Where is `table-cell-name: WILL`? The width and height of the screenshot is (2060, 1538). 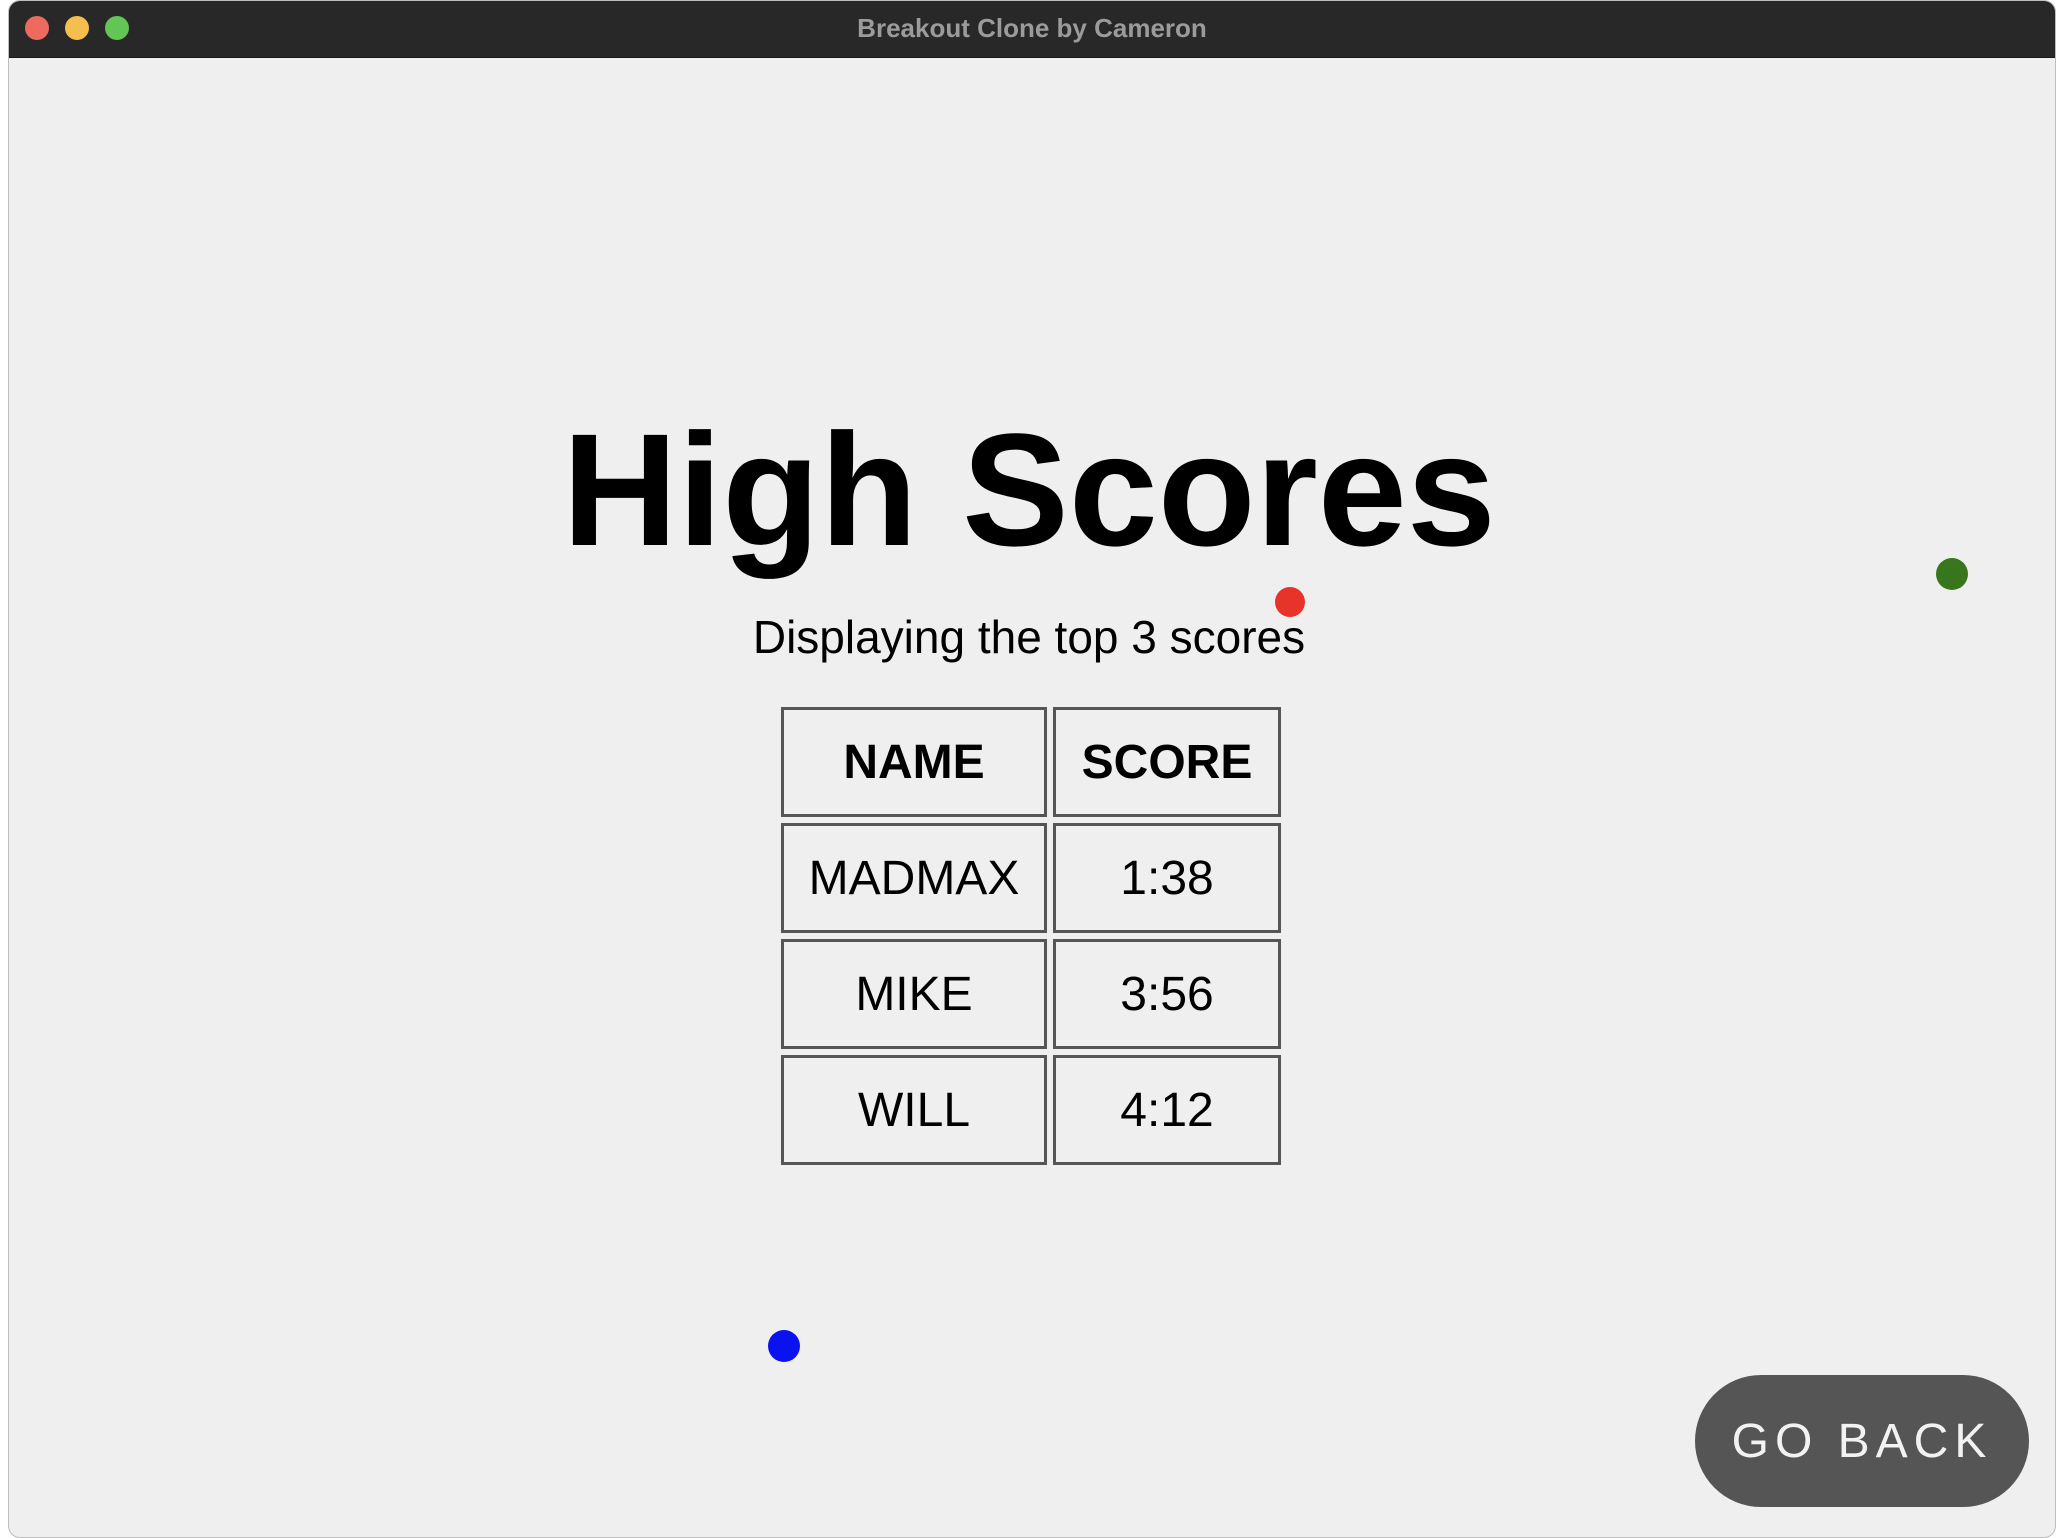
table-cell-name: WILL is located at coordinates (914, 1110).